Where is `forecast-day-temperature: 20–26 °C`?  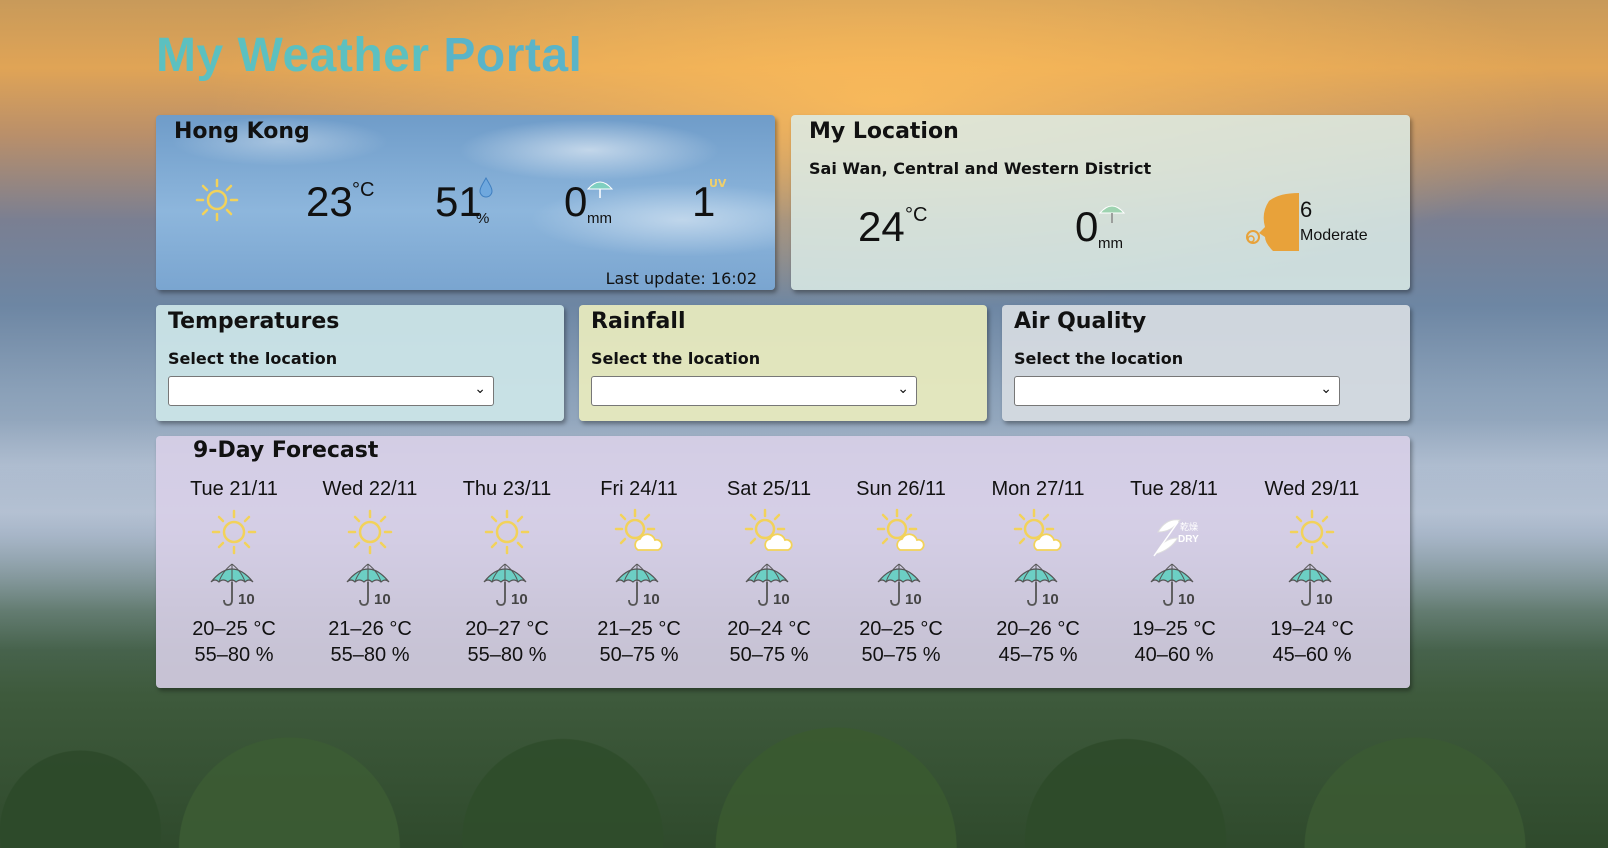 forecast-day-temperature: 20–26 °C is located at coordinates (1038, 629).